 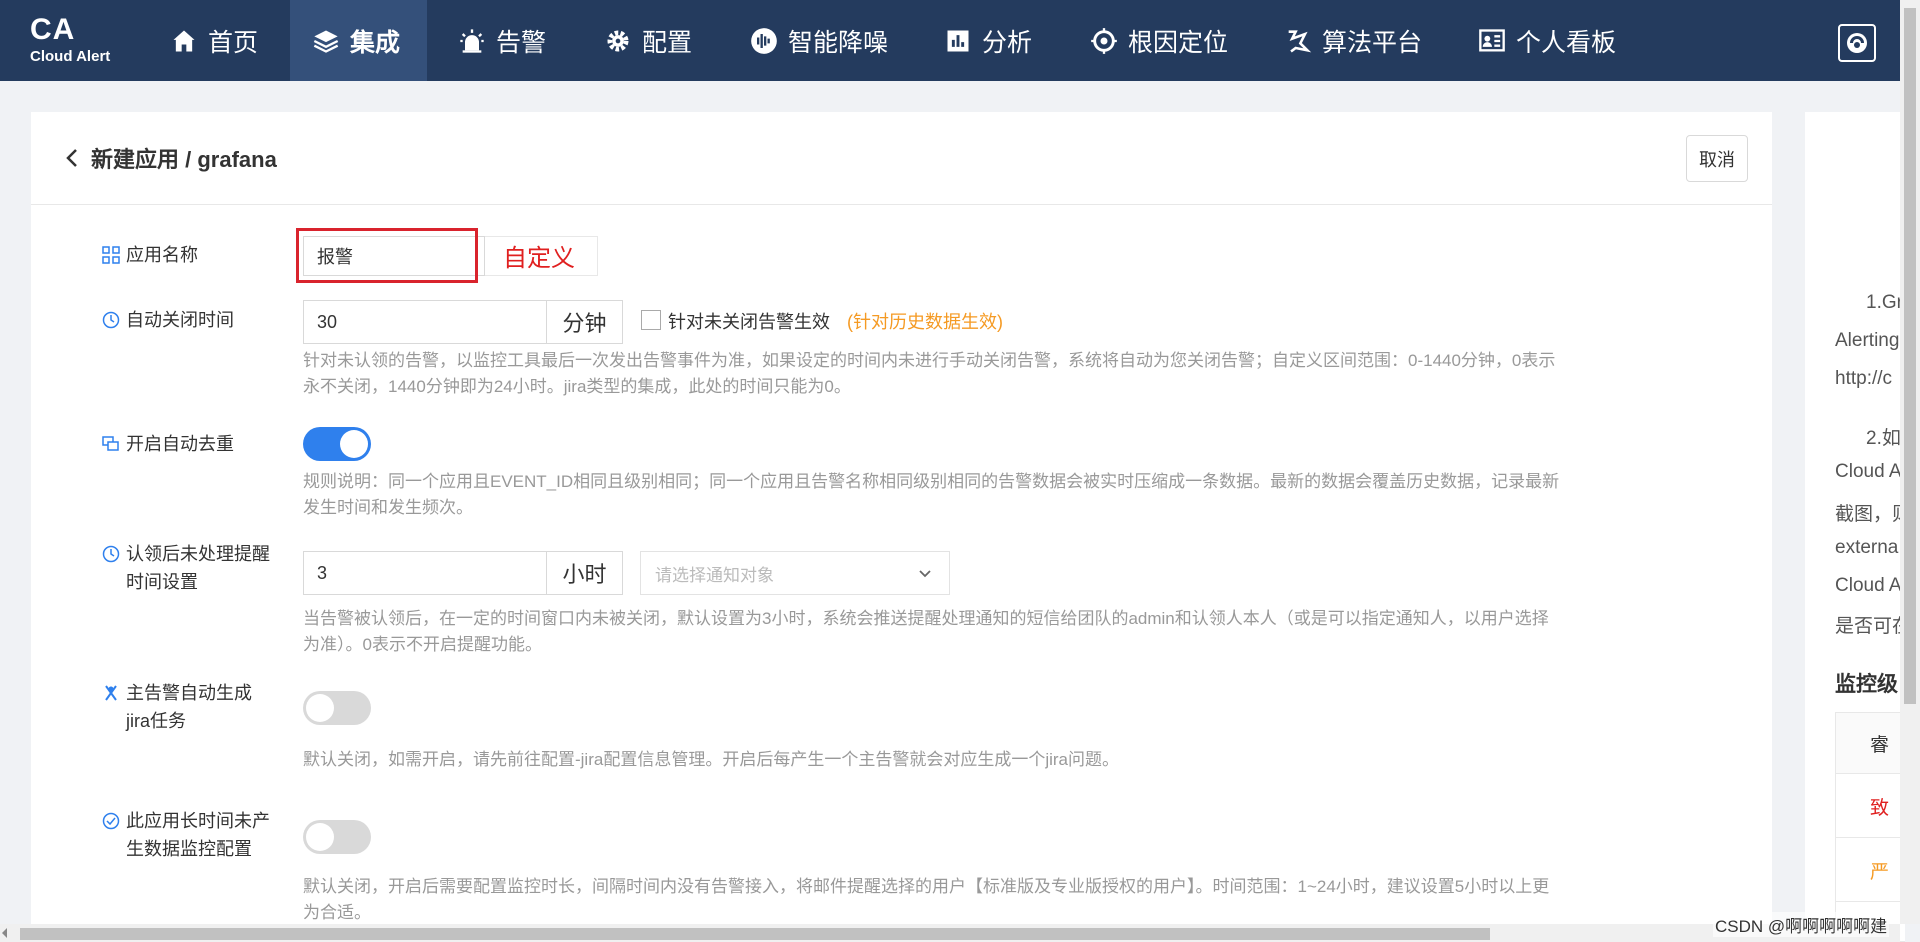 I want to click on gear-icon, so click(x=618, y=40).